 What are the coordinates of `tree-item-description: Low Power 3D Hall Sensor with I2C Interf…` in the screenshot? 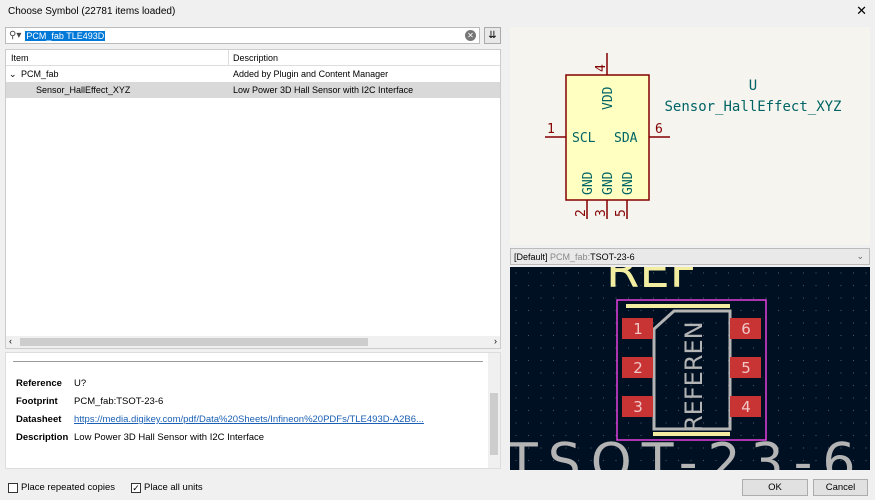 It's located at (323, 90).